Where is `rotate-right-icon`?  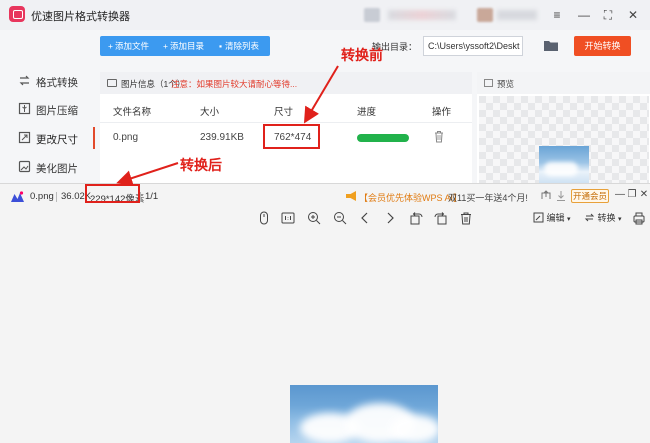
rotate-right-icon is located at coordinates (441, 218).